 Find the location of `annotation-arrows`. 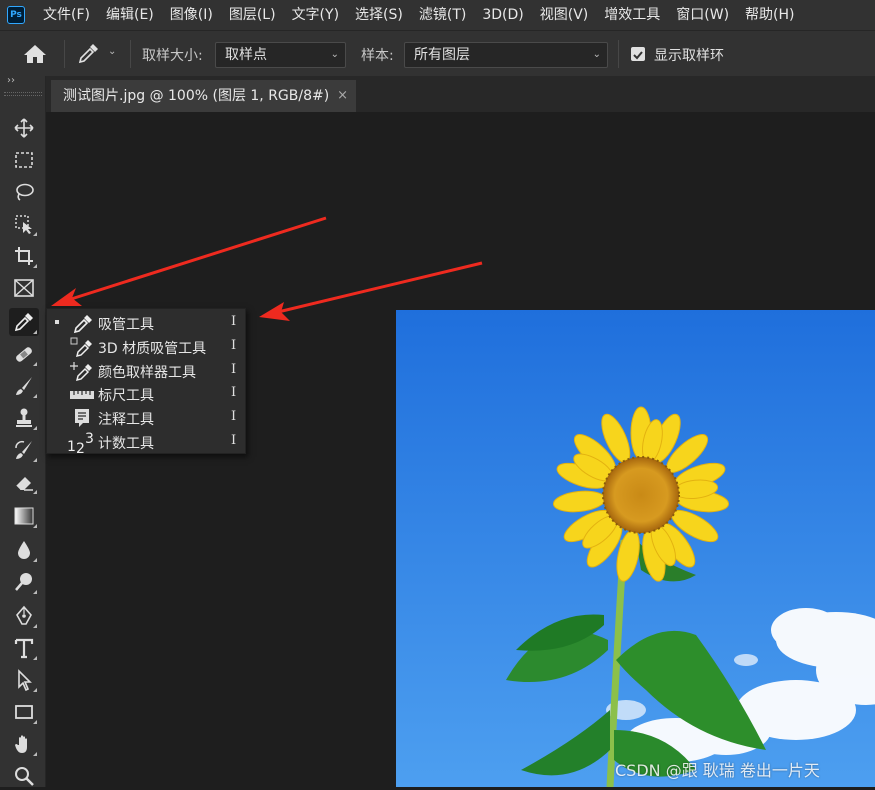

annotation-arrows is located at coordinates (267, 268).